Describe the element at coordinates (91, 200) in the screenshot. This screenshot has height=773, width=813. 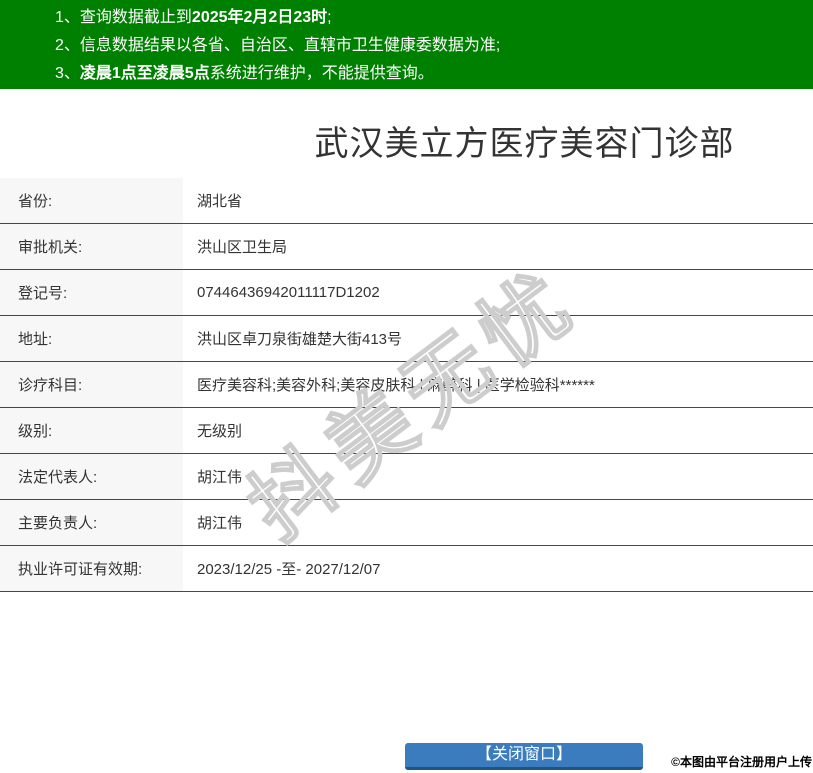
I see `row-label: 省份:` at that location.